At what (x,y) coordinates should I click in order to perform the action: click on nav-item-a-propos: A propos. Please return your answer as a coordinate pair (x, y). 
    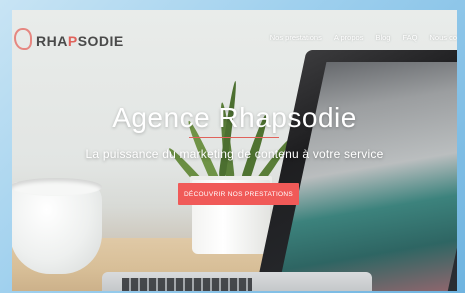
    Looking at the image, I should click on (349, 37).